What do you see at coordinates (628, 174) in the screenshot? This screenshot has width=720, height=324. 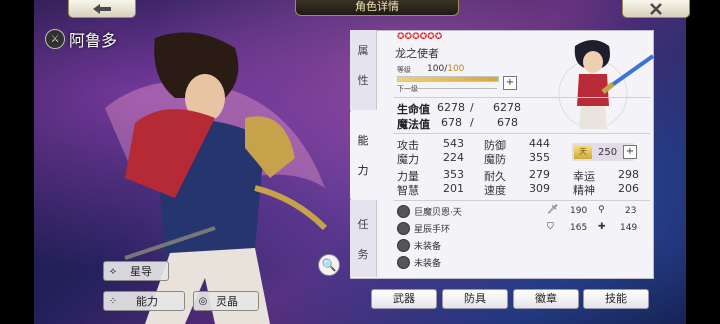 I see `stat-value-luck: 298` at bounding box center [628, 174].